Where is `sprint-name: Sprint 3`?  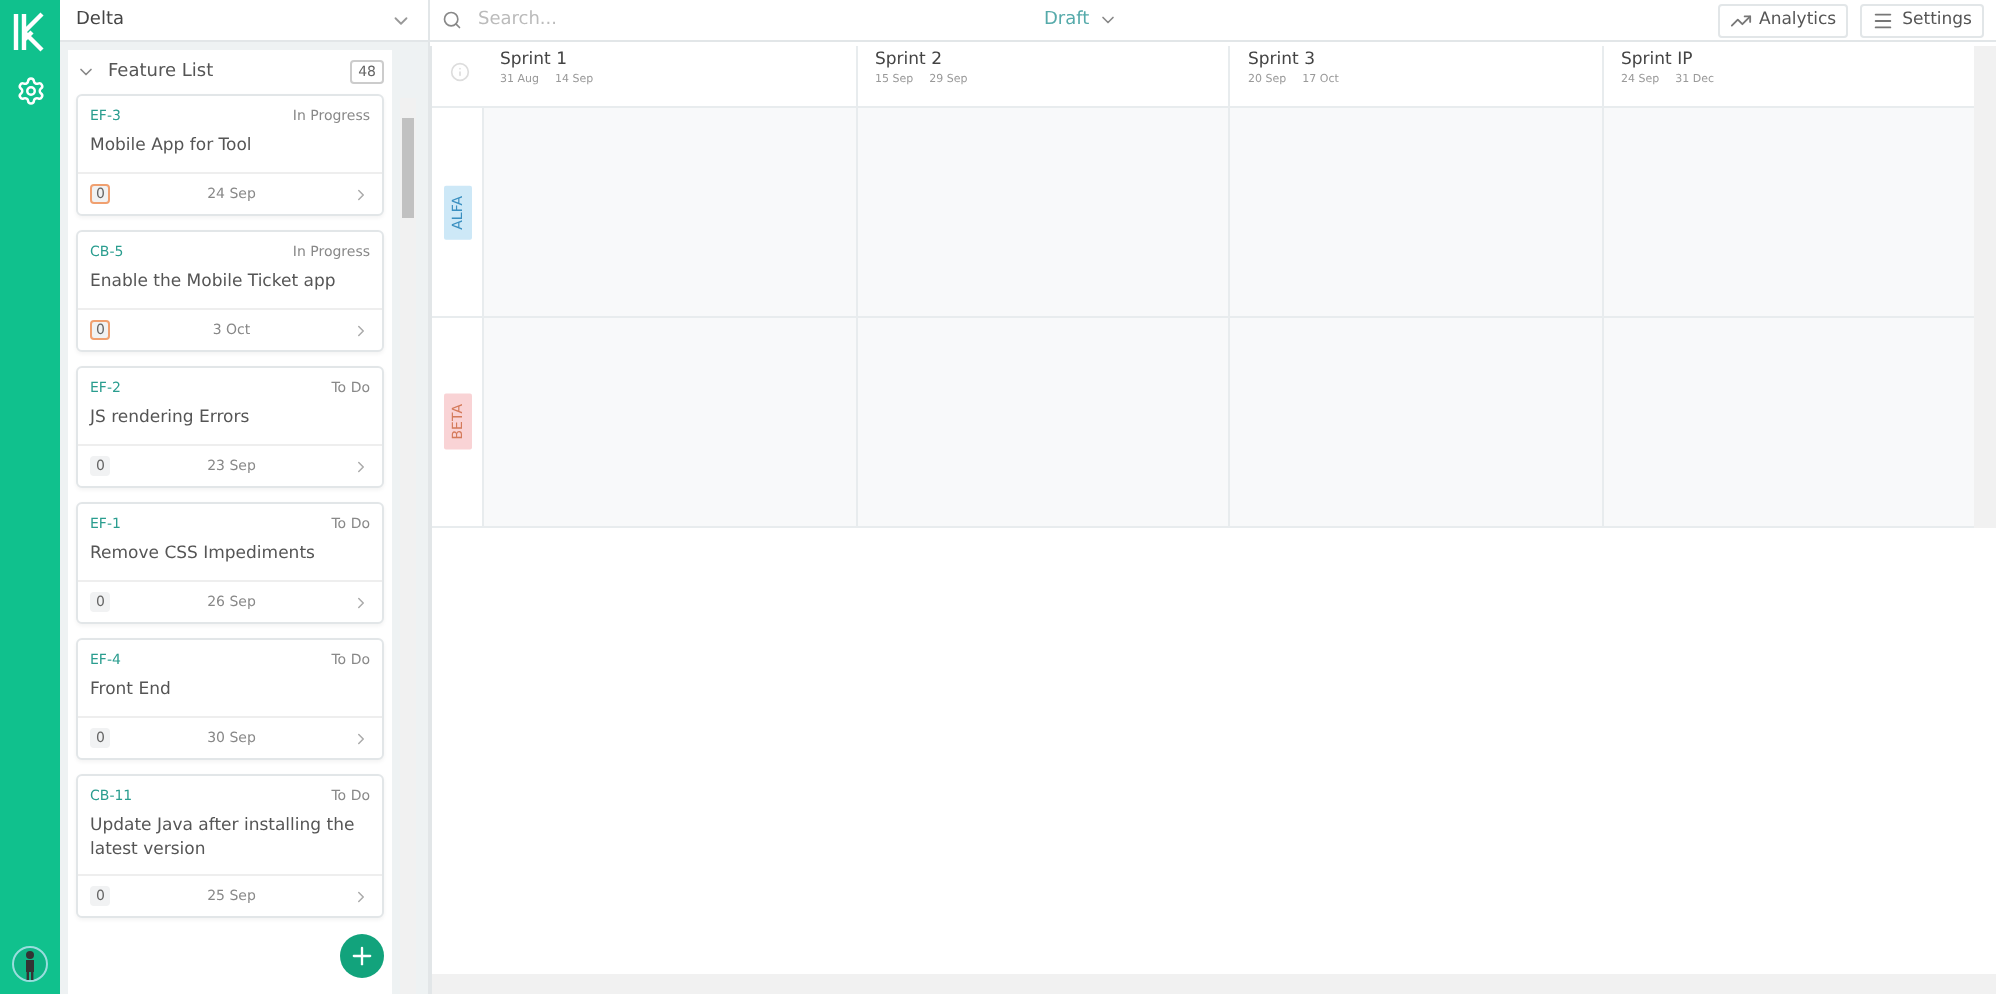
sprint-name: Sprint 3 is located at coordinates (1282, 60).